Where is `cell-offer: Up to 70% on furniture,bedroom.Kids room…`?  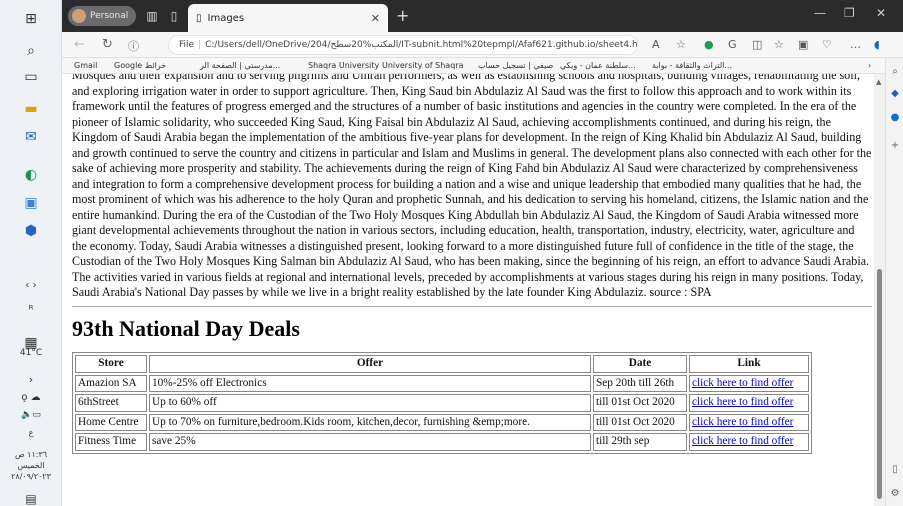 cell-offer: Up to 70% on furniture,bedroom.Kids room… is located at coordinates (370, 422).